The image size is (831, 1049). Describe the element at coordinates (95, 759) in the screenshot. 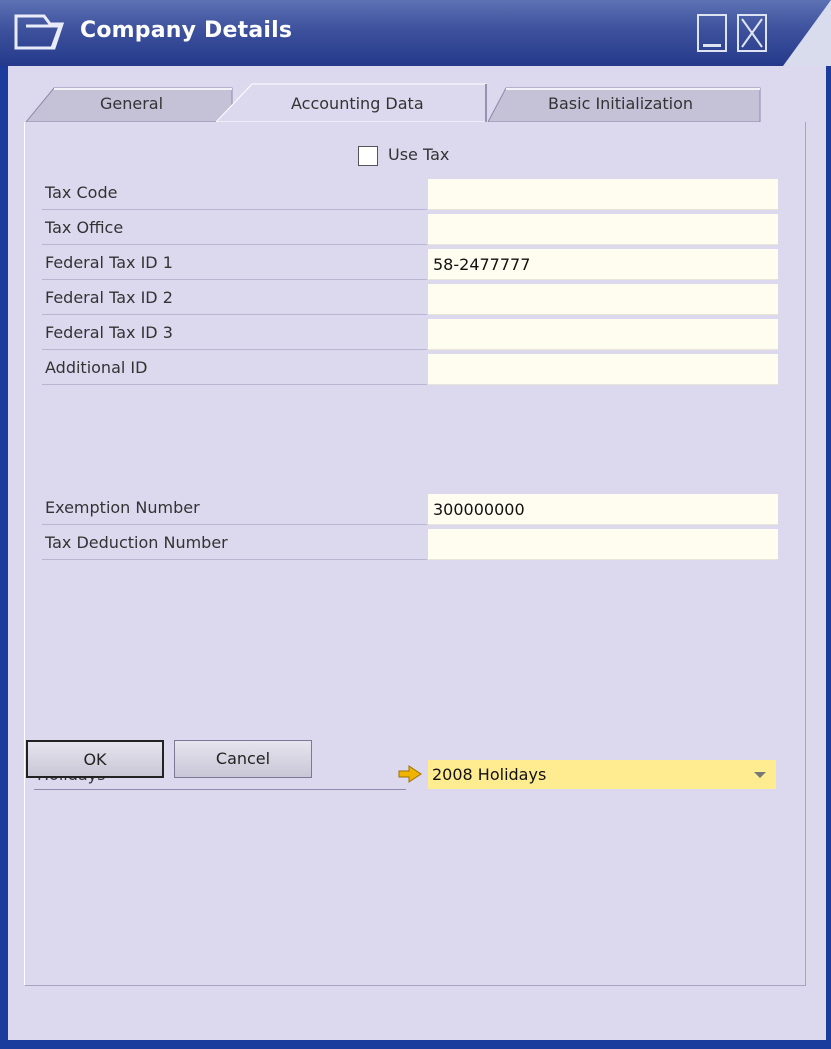

I see `ok-button: OK` at that location.